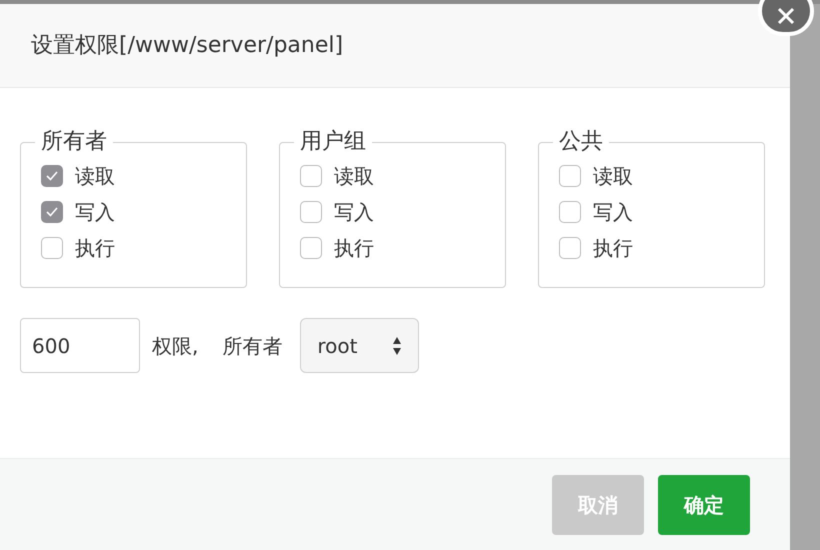  What do you see at coordinates (337, 346) in the screenshot?
I see `select-value: root` at bounding box center [337, 346].